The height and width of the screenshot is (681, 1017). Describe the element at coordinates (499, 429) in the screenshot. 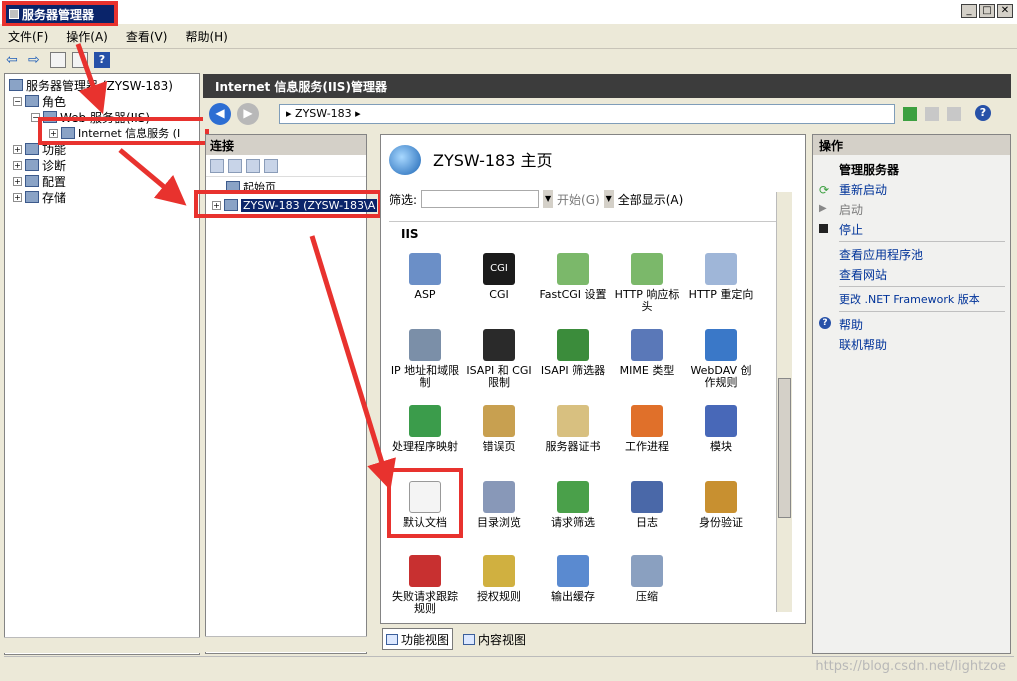

I see `feature-error-pages: 错误页` at that location.